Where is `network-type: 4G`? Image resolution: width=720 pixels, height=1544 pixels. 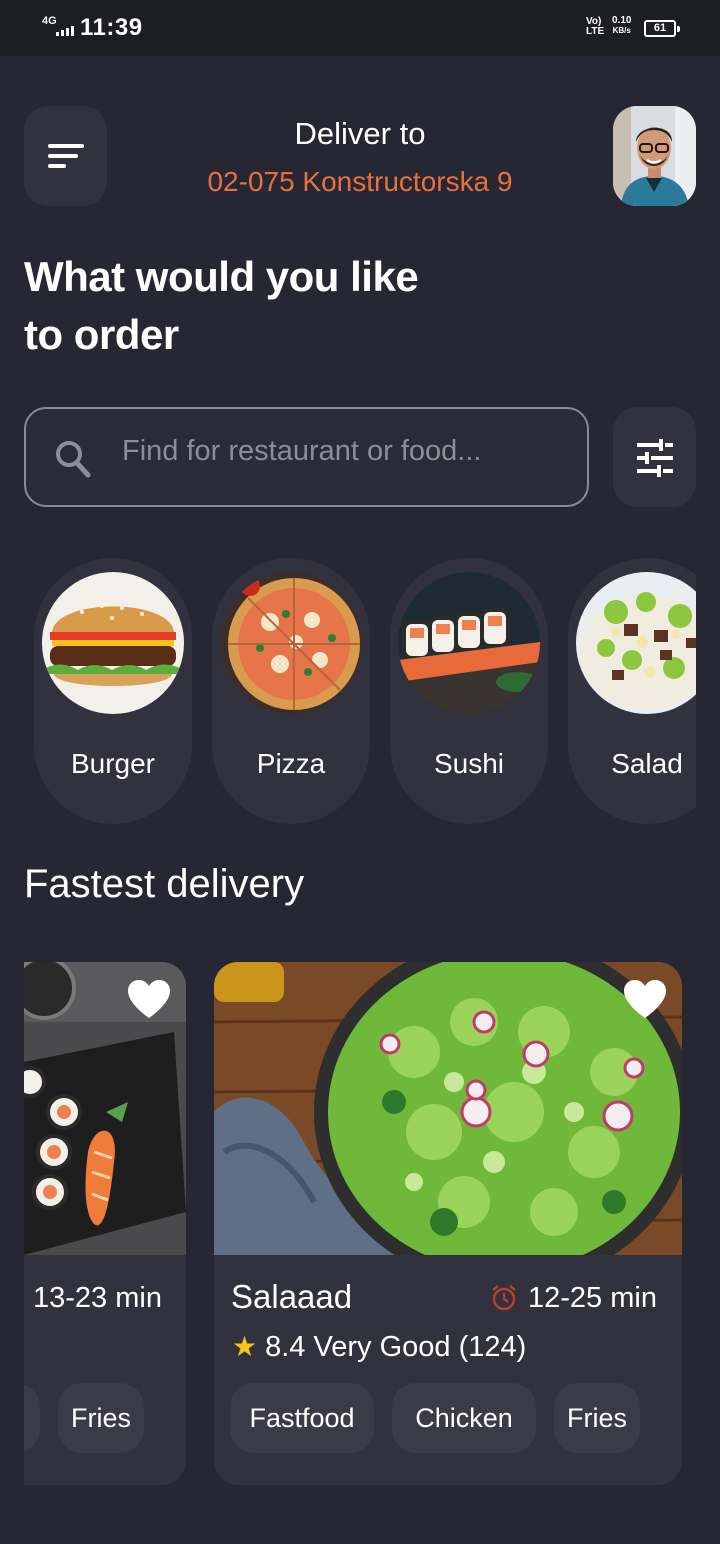
network-type: 4G is located at coordinates (49, 21).